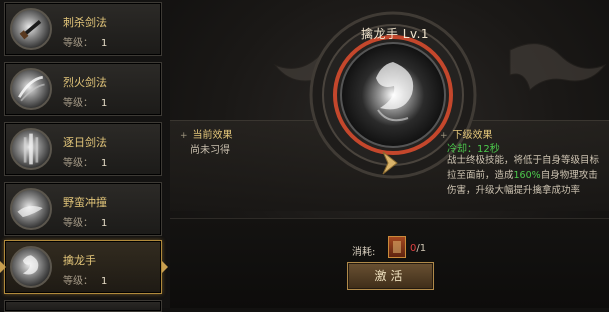 This screenshot has width=609, height=312. What do you see at coordinates (395, 34) in the screenshot?
I see `skill-title: 擒龙手 Lv.1` at bounding box center [395, 34].